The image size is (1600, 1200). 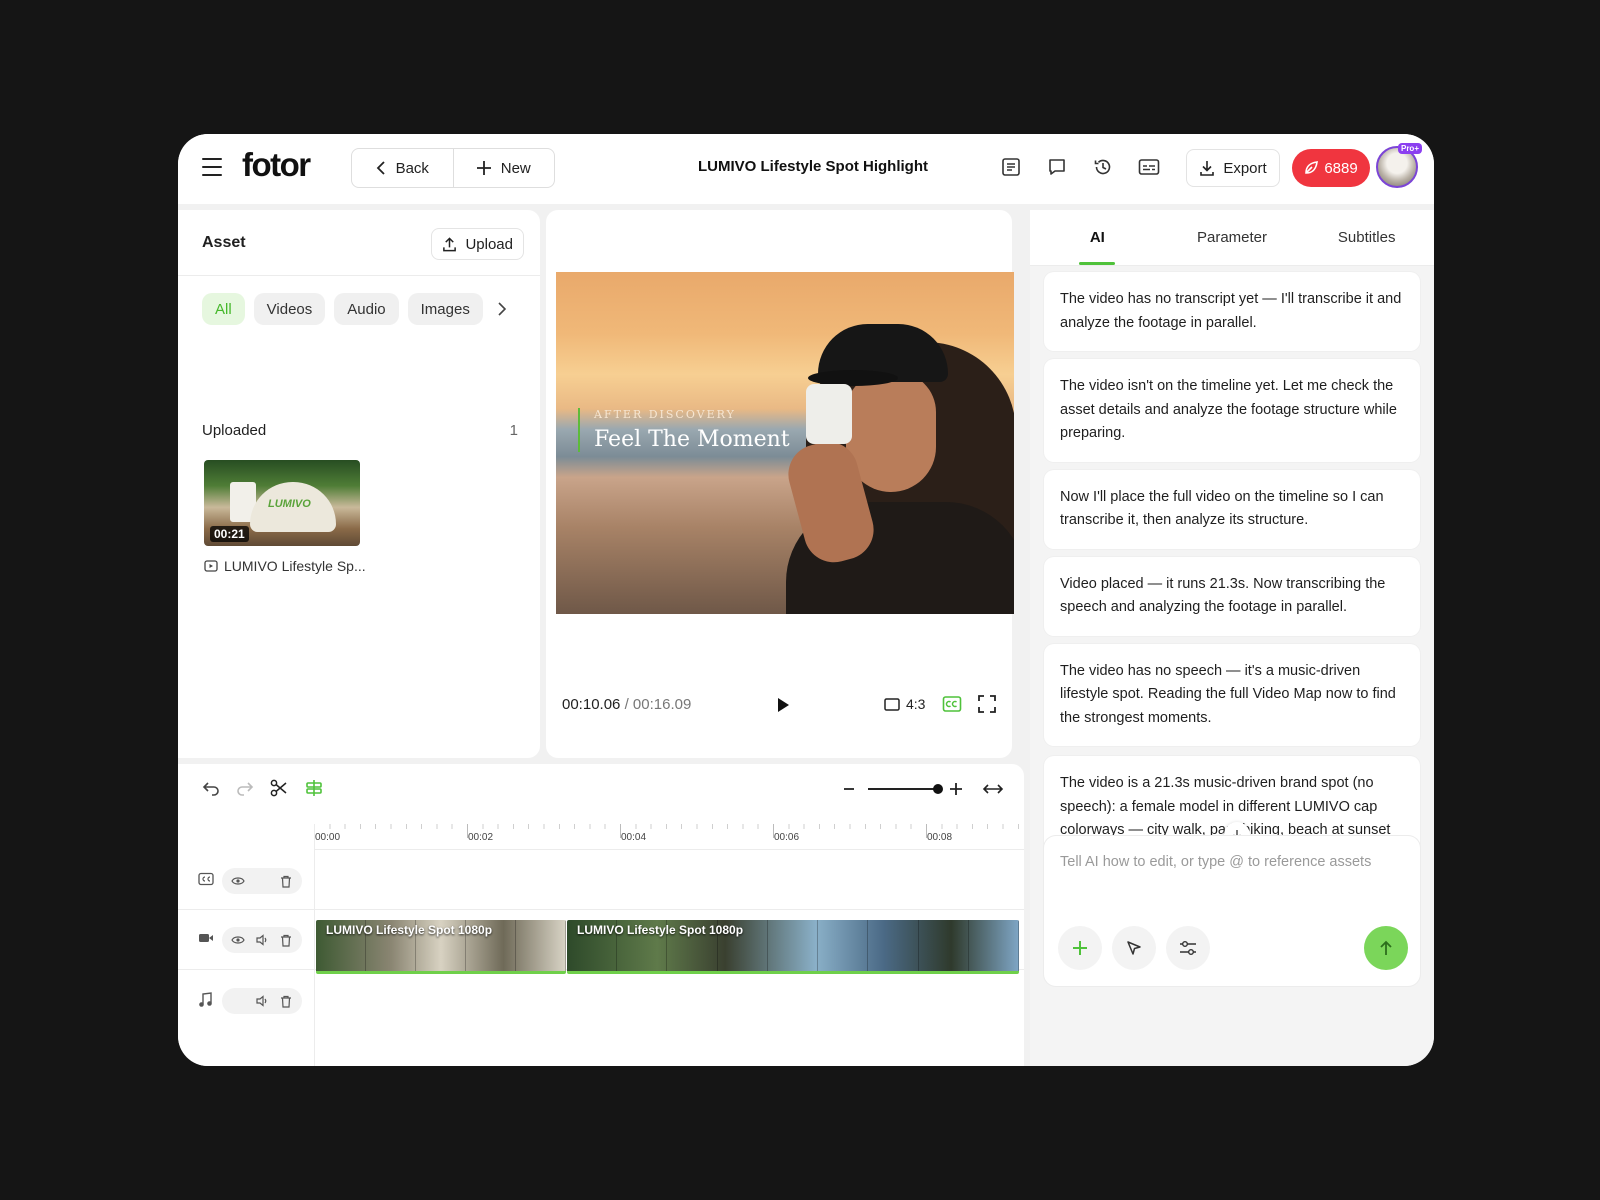 I want to click on video-preview: AFTER DISCOVERY Feel The Moment, so click(x=785, y=443).